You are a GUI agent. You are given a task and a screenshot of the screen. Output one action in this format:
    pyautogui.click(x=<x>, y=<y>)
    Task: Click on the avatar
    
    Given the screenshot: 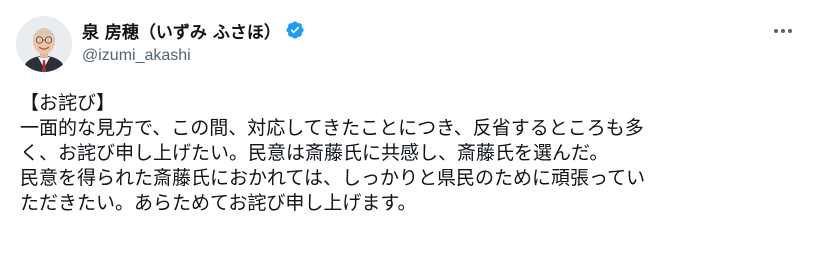 What is the action you would take?
    pyautogui.click(x=44, y=44)
    